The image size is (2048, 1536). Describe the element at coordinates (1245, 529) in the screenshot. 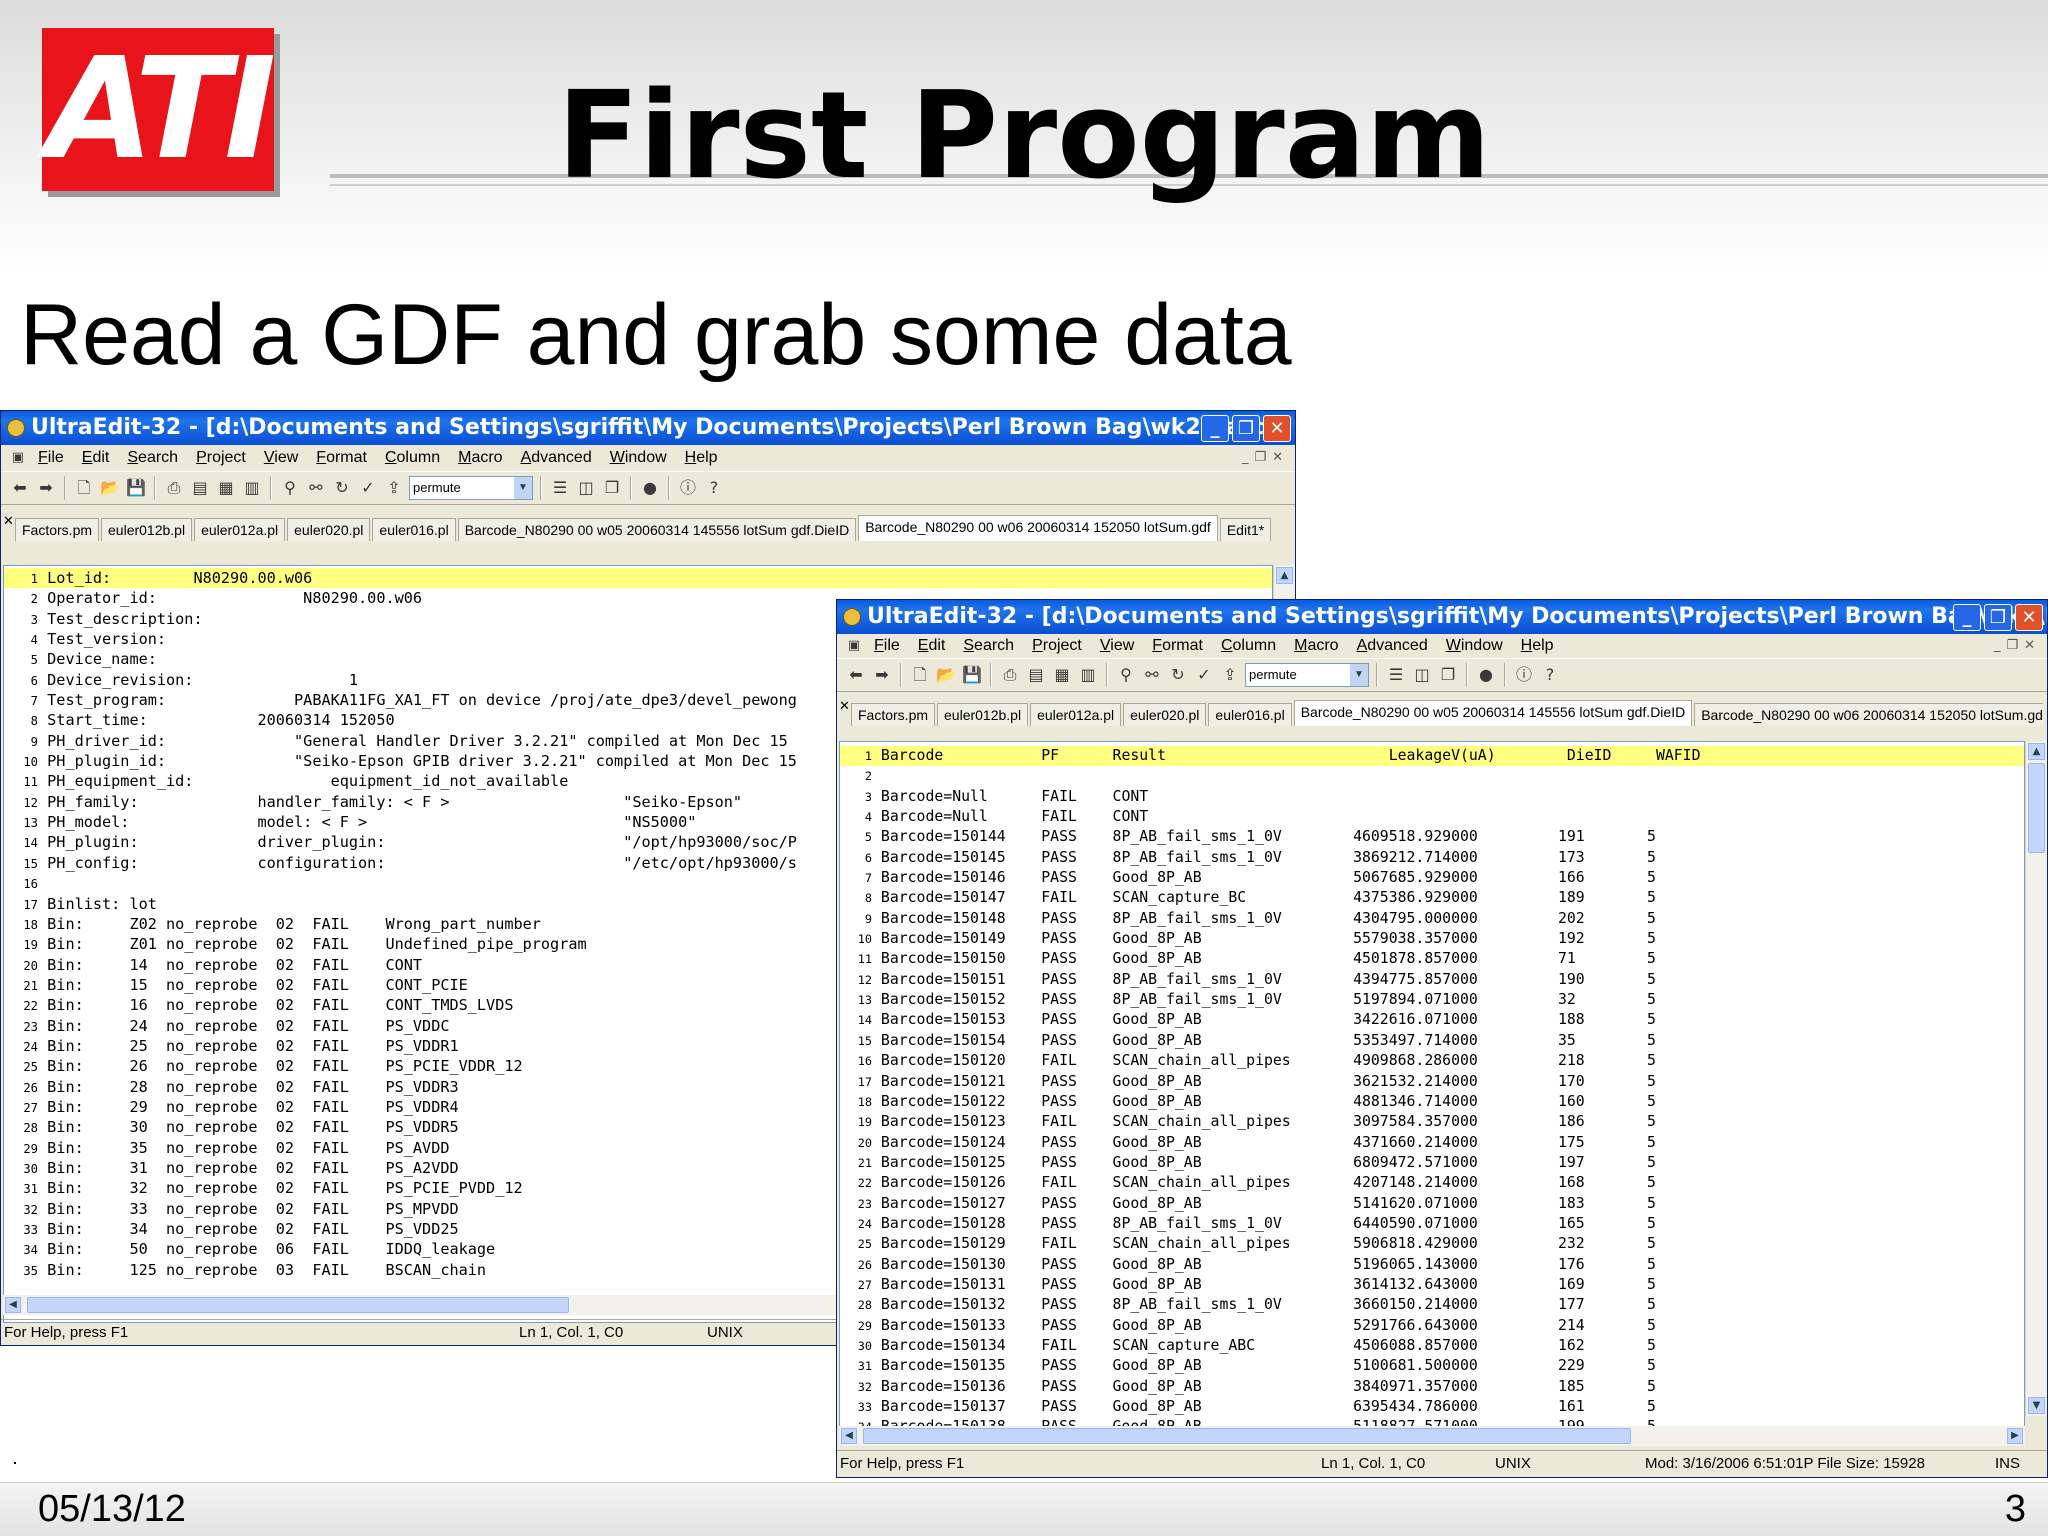

I see `file-tab: Edit1*` at that location.